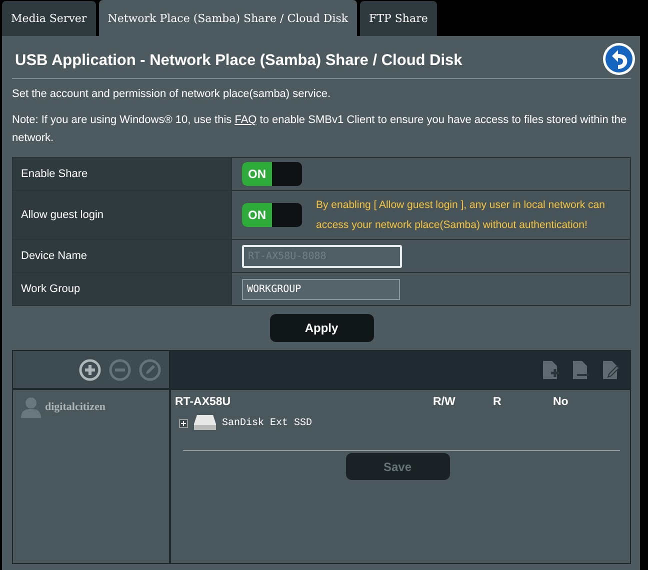 Image resolution: width=648 pixels, height=570 pixels. What do you see at coordinates (581, 370) in the screenshot?
I see `document-icon` at bounding box center [581, 370].